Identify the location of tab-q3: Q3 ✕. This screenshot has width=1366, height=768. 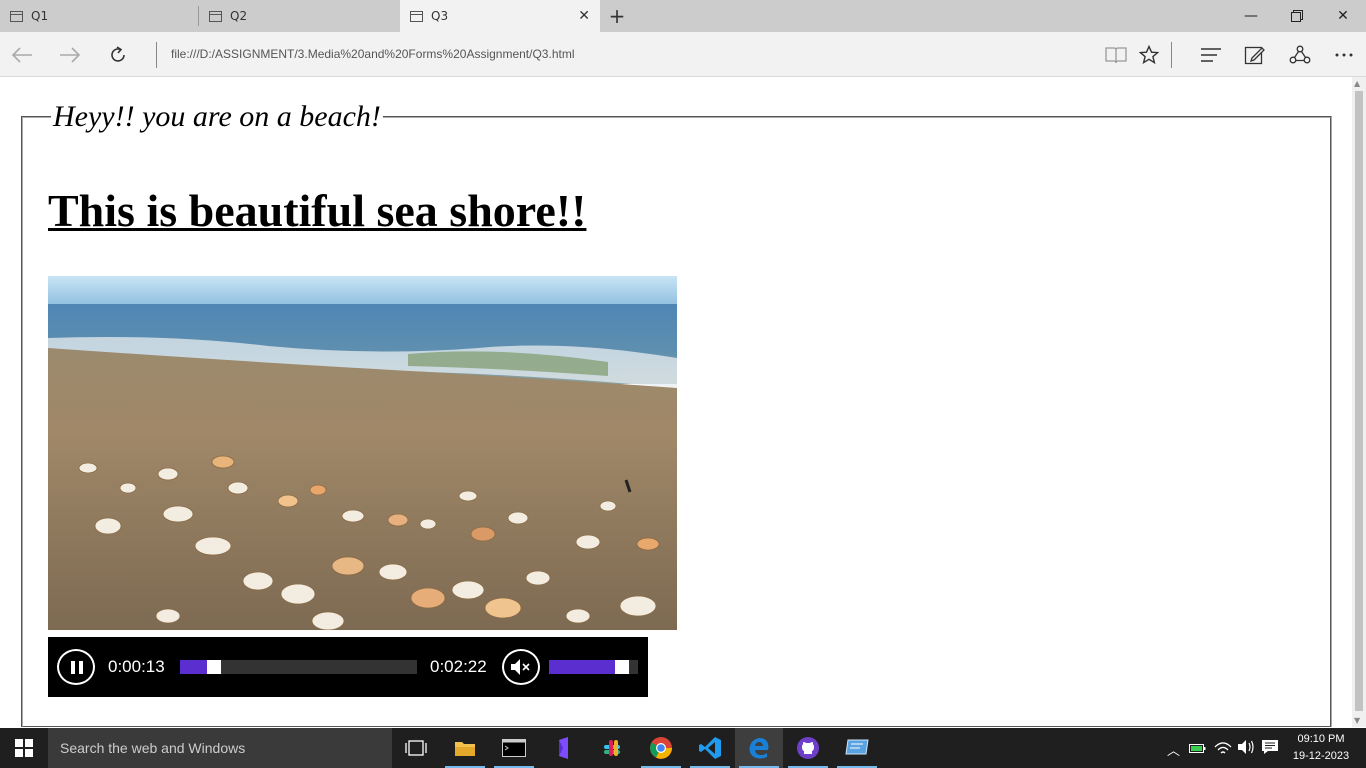
(500, 16).